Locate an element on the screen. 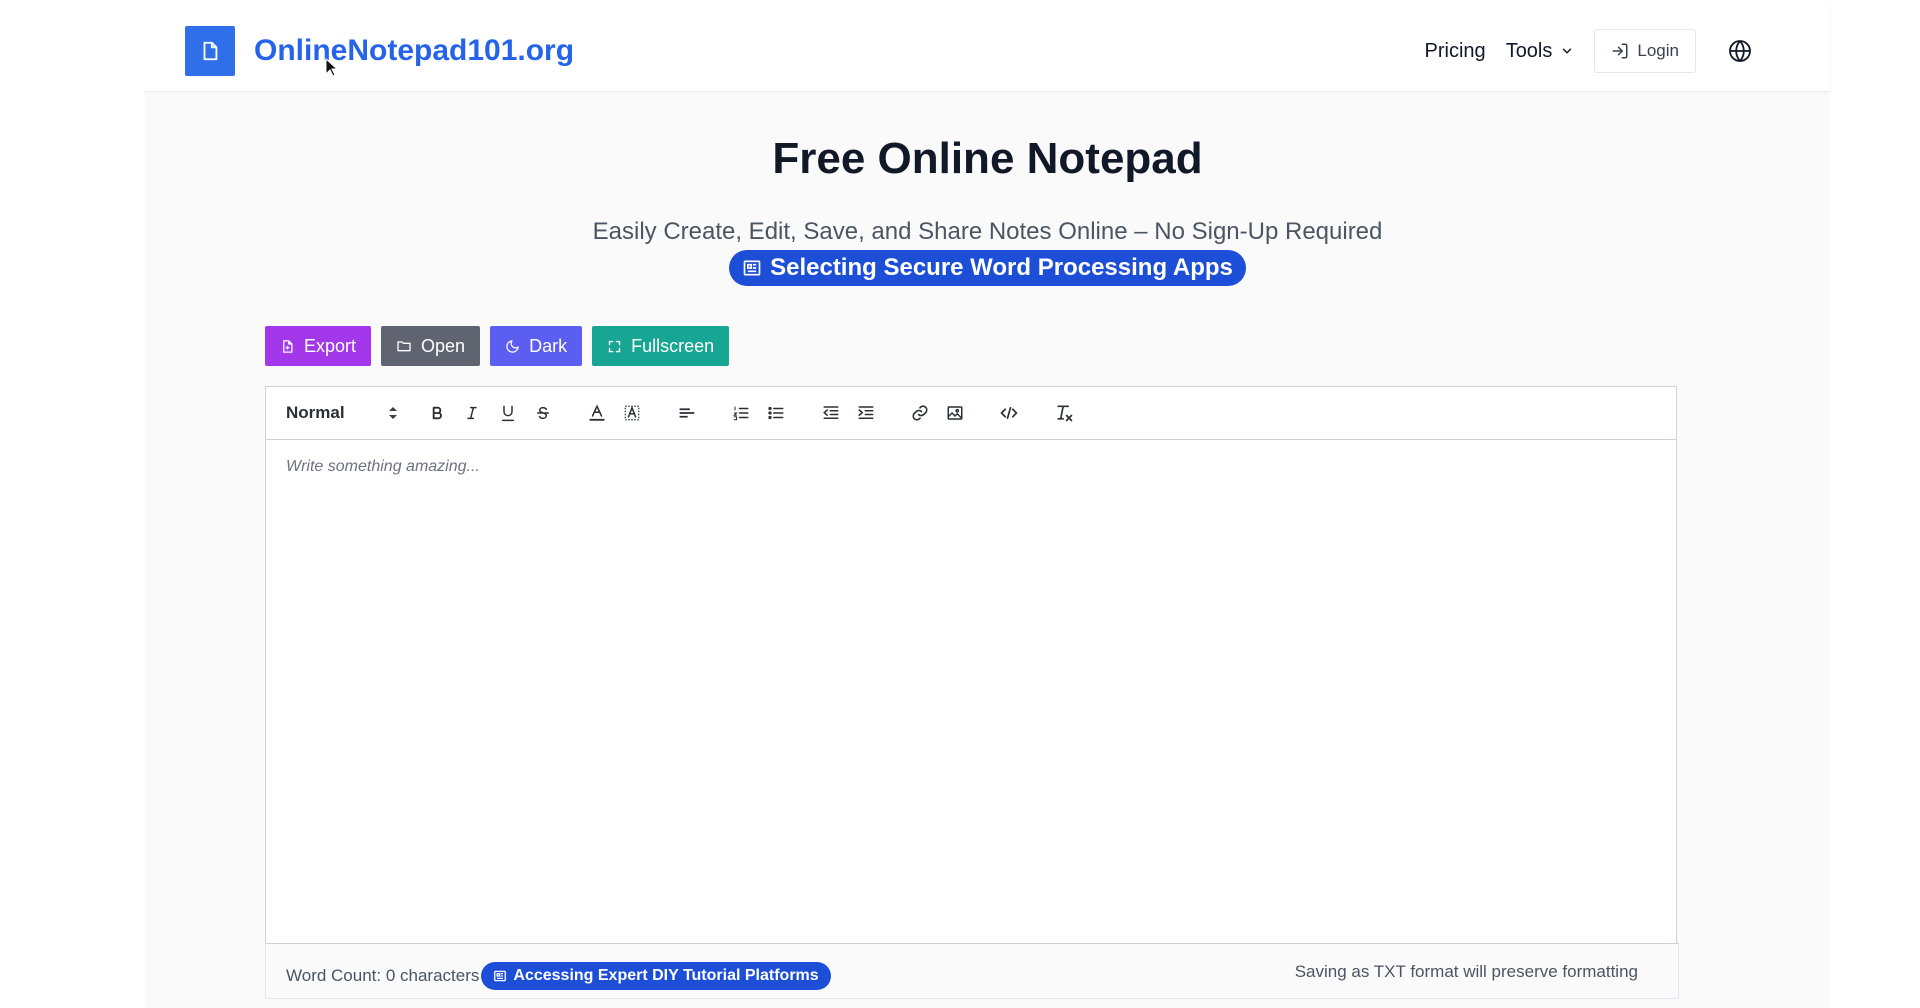  footer-promo-link-label: Accessing Expert DIY Tutorial Platforms is located at coordinates (666, 975).